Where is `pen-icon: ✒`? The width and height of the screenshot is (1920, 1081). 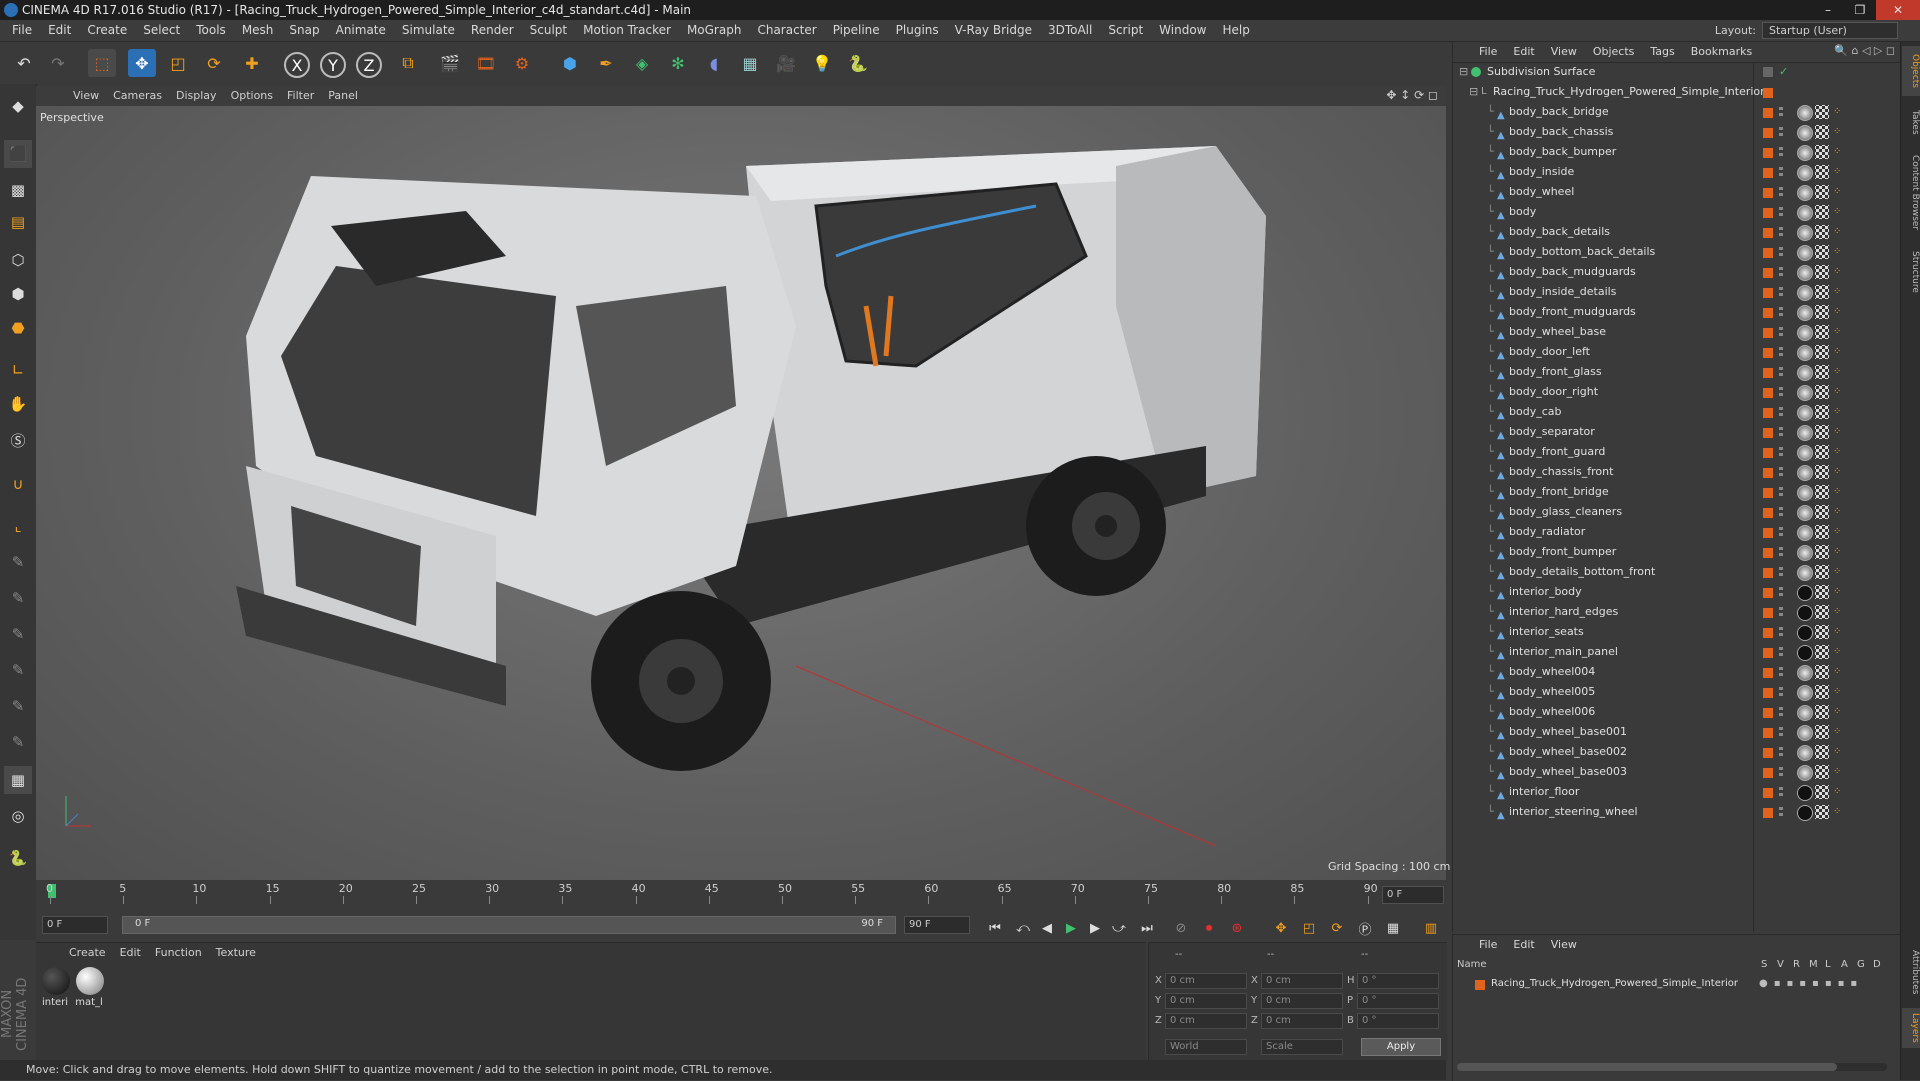
pen-icon: ✒ is located at coordinates (606, 63).